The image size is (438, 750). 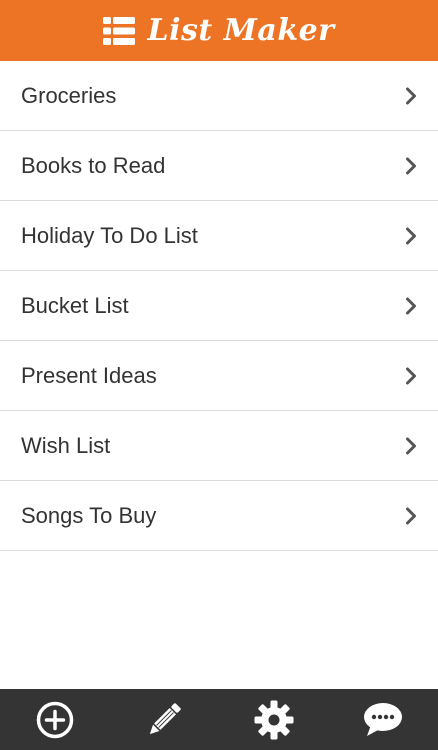 What do you see at coordinates (219, 516) in the screenshot?
I see `list-item-songs-to-buy: Songs To Buy` at bounding box center [219, 516].